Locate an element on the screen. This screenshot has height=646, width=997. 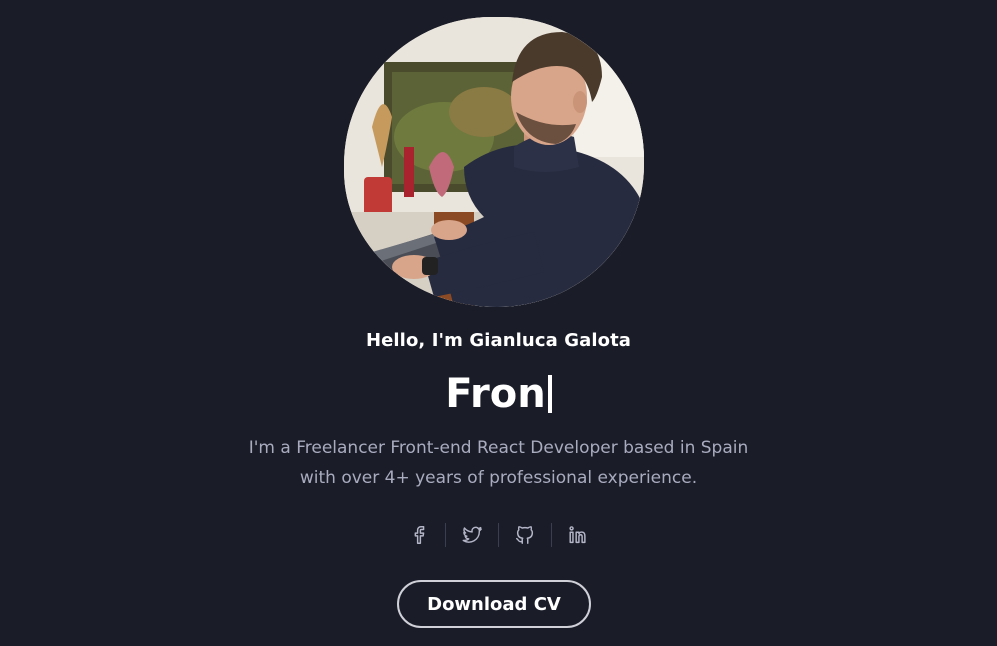
typed-role-heading: Fron is located at coordinates (498, 394).